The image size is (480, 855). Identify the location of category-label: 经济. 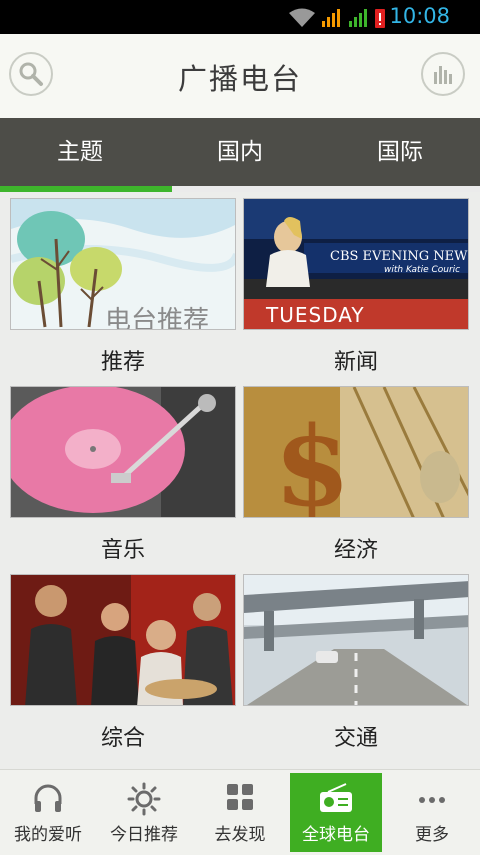
(355, 550).